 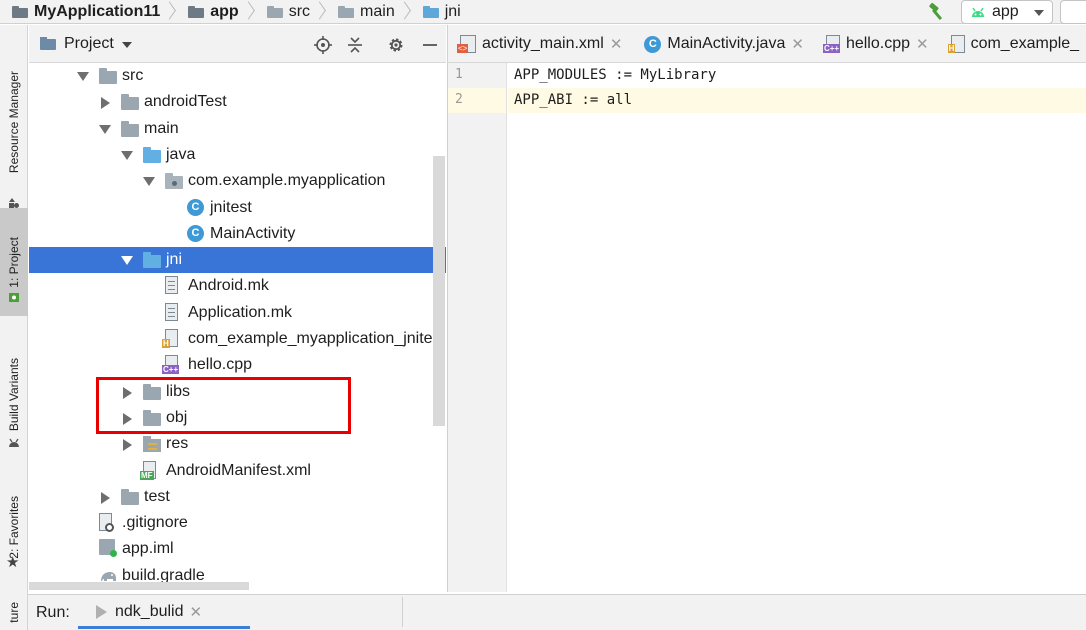 I want to click on collapse-all-icon, so click(x=355, y=45).